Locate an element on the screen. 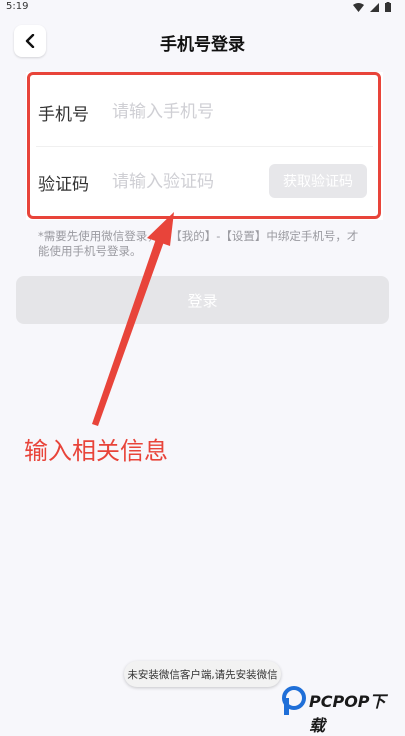 This screenshot has height=736, width=405. battery-icon is located at coordinates (388, 7).